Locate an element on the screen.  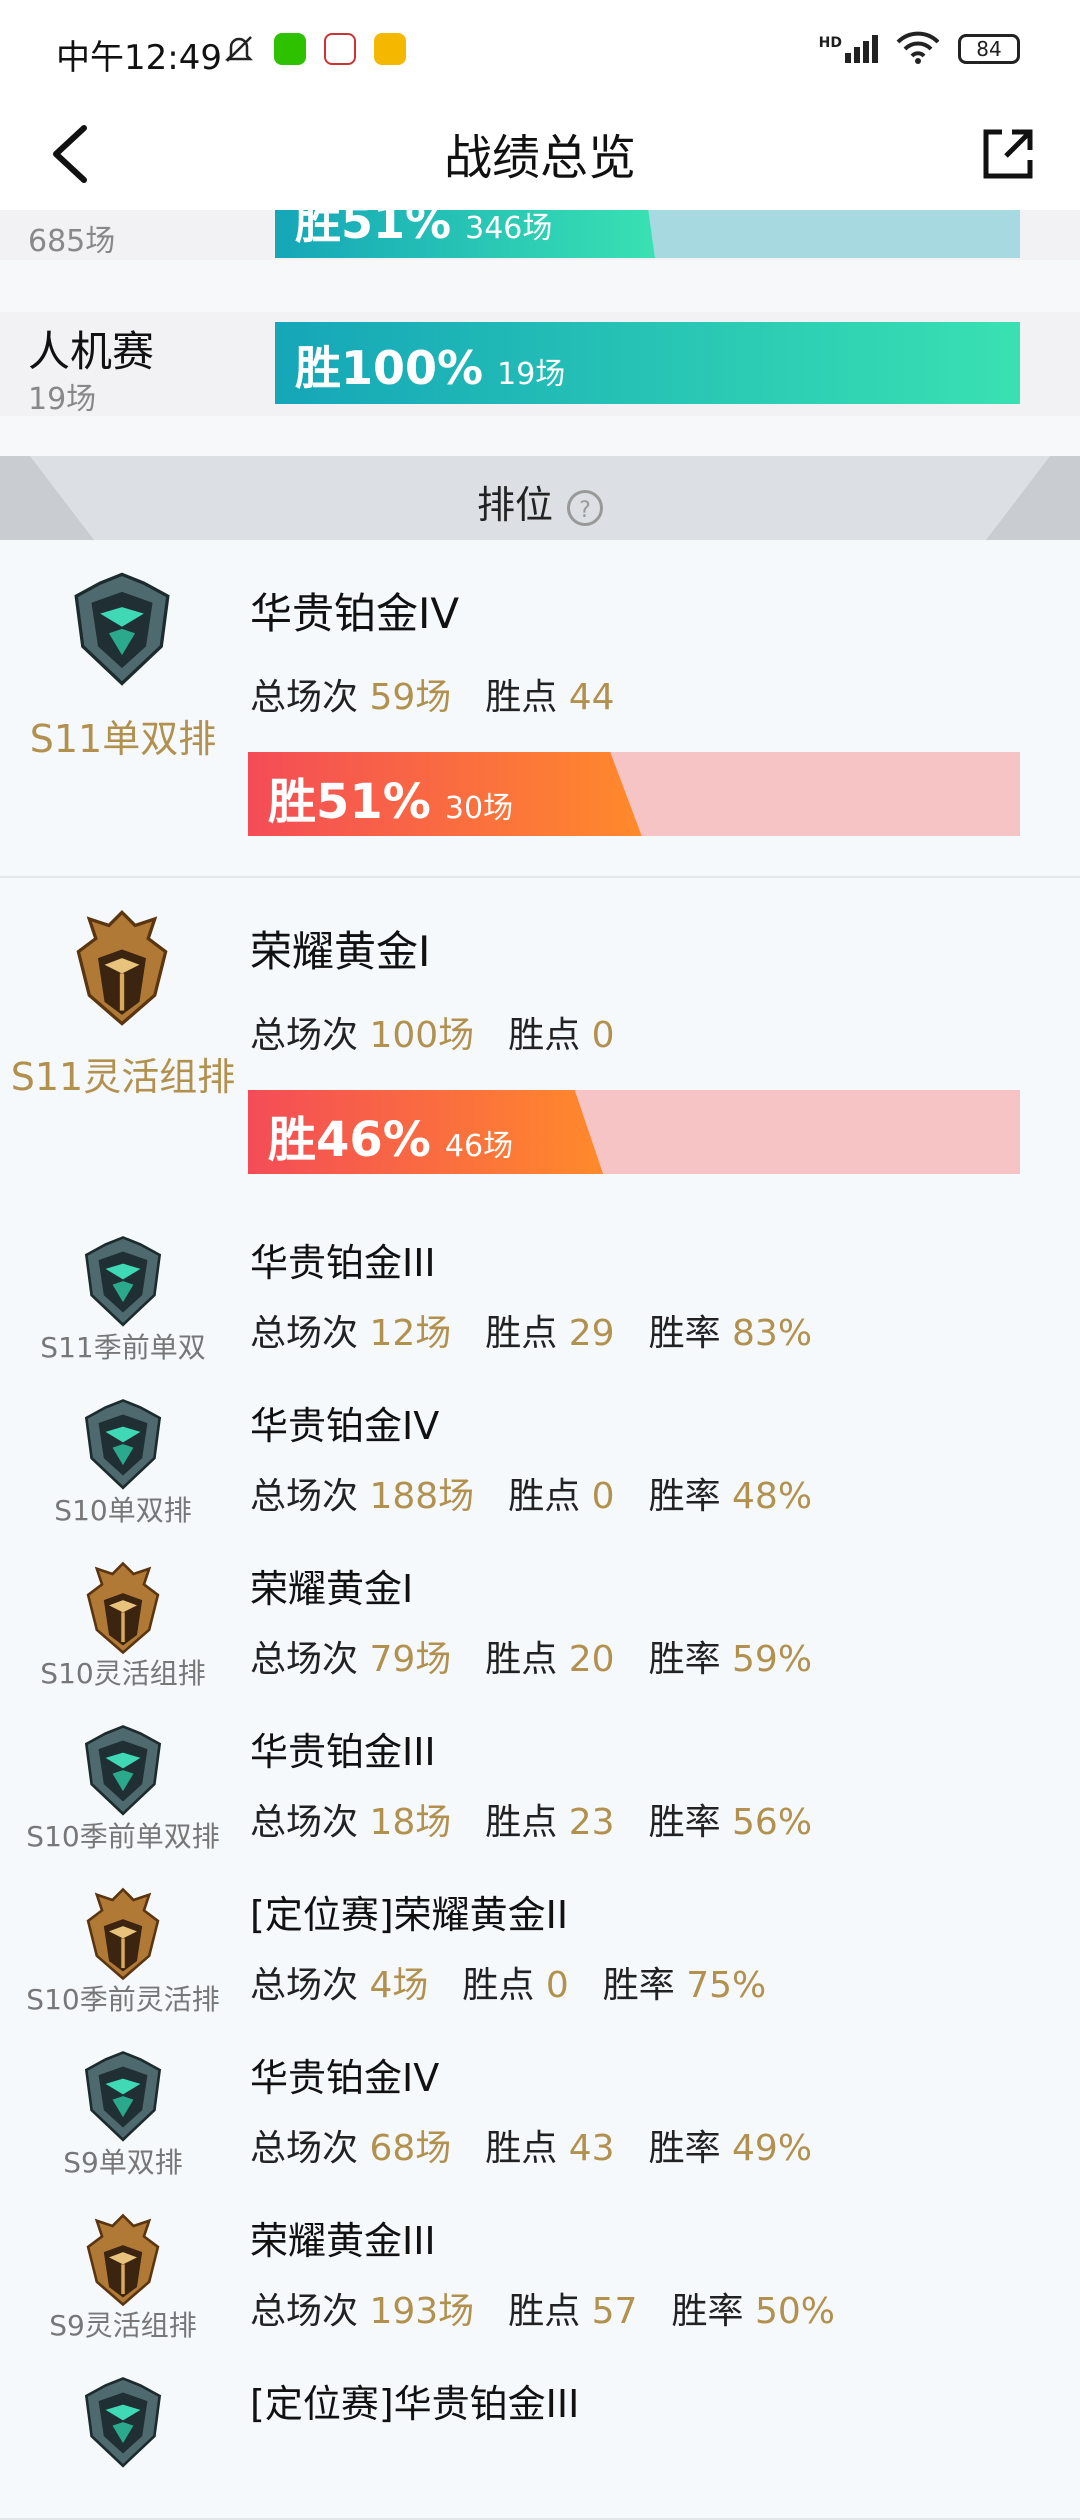
rank-card-small: S9灵活组排 荣耀黄金III 总场次 193场 胜点 57 胜率 50% is located at coordinates (540, 2274).